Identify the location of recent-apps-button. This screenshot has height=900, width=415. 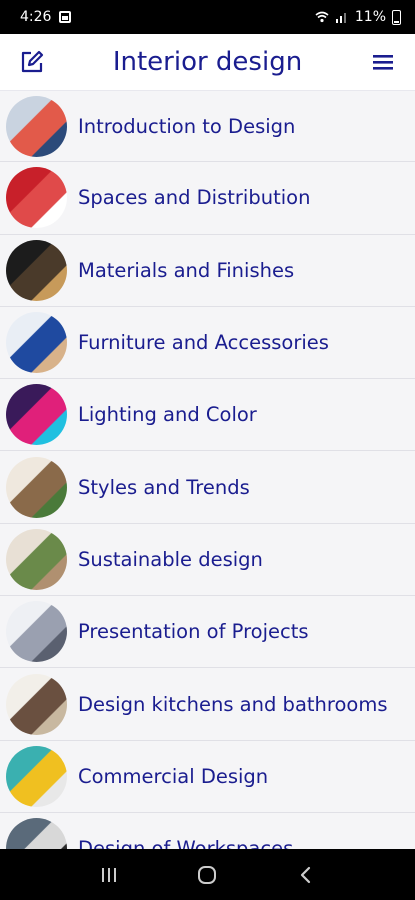
(109, 875).